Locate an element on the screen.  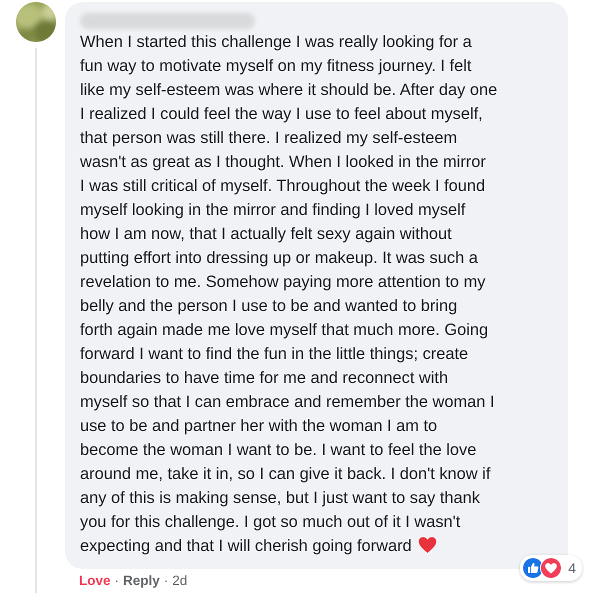
timestamp: 2d is located at coordinates (180, 580).